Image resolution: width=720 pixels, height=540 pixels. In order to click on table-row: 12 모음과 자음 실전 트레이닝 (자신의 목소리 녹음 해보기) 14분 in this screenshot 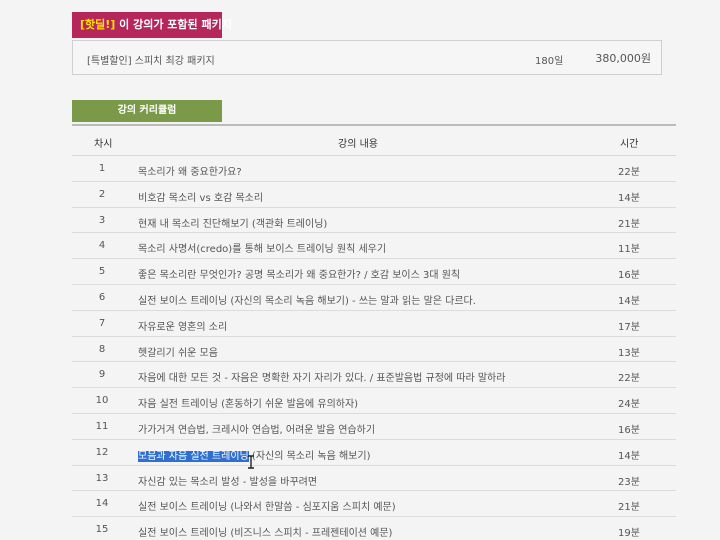, I will do `click(374, 453)`.